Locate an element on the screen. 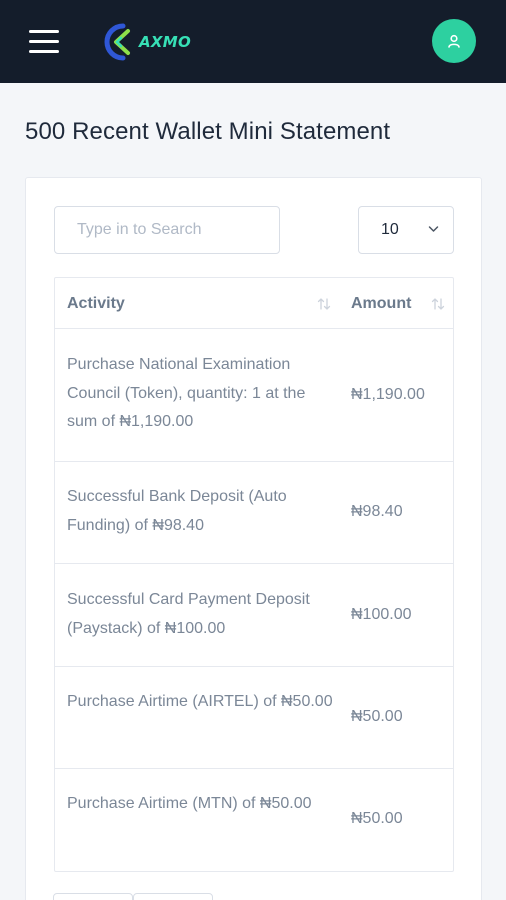 The image size is (506, 900). page-size-select: 10 is located at coordinates (406, 230).